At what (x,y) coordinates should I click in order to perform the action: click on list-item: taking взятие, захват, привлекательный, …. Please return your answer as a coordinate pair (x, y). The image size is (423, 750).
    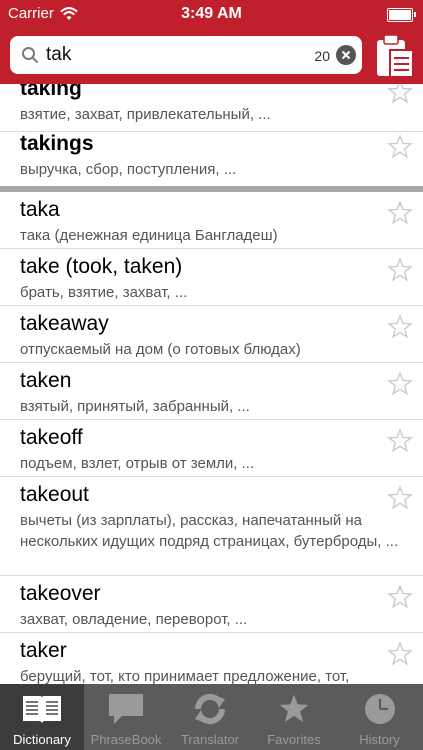
    Looking at the image, I should click on (211, 108).